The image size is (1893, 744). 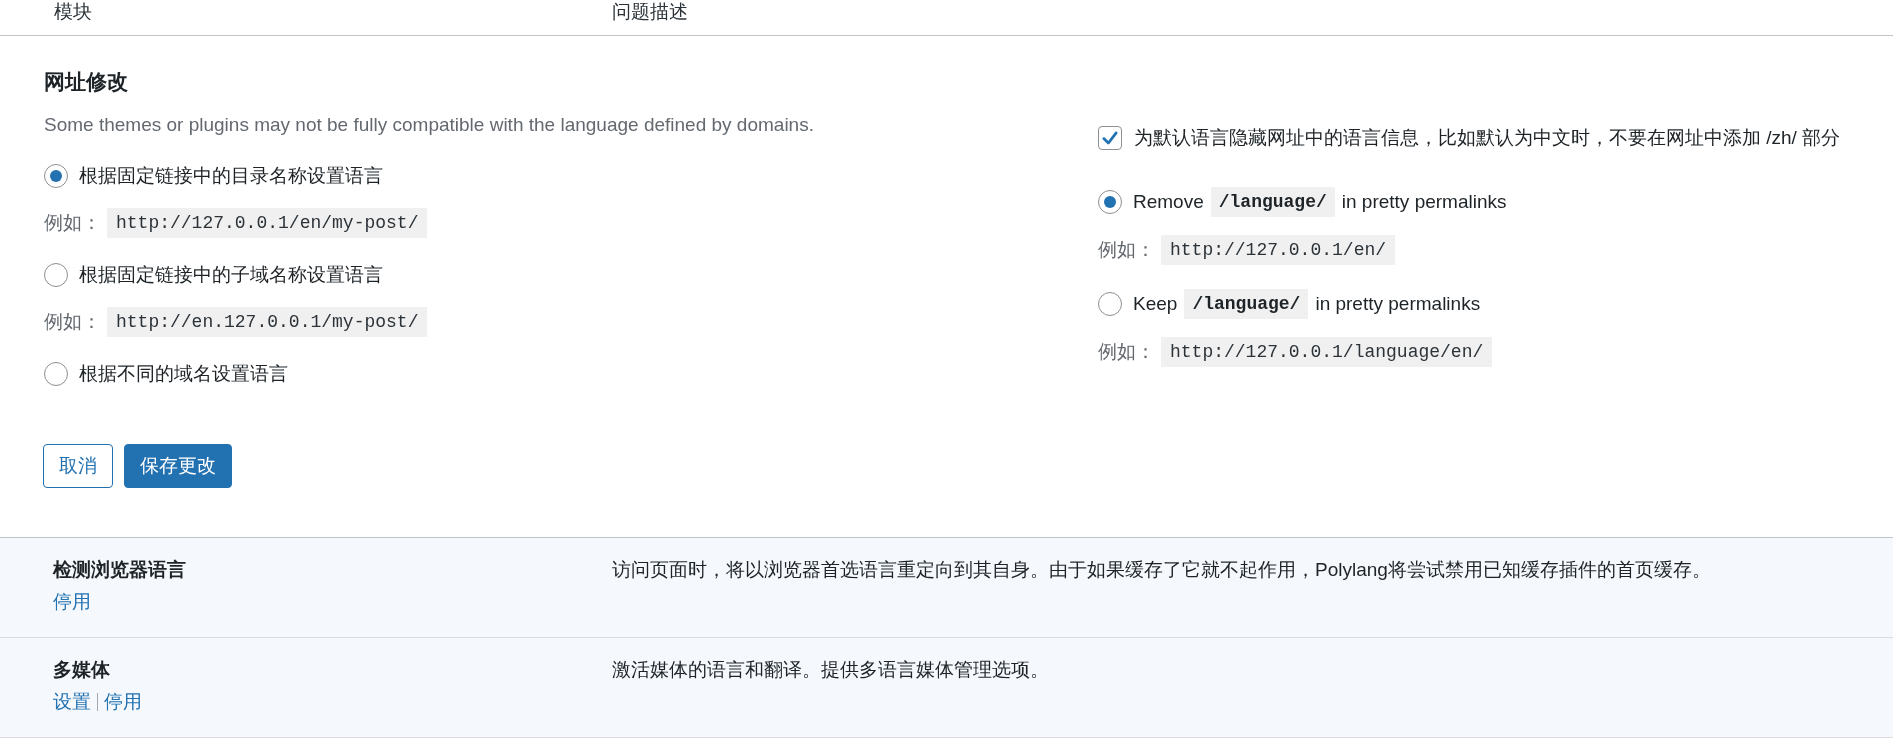 I want to click on check-icon, so click(x=1110, y=138).